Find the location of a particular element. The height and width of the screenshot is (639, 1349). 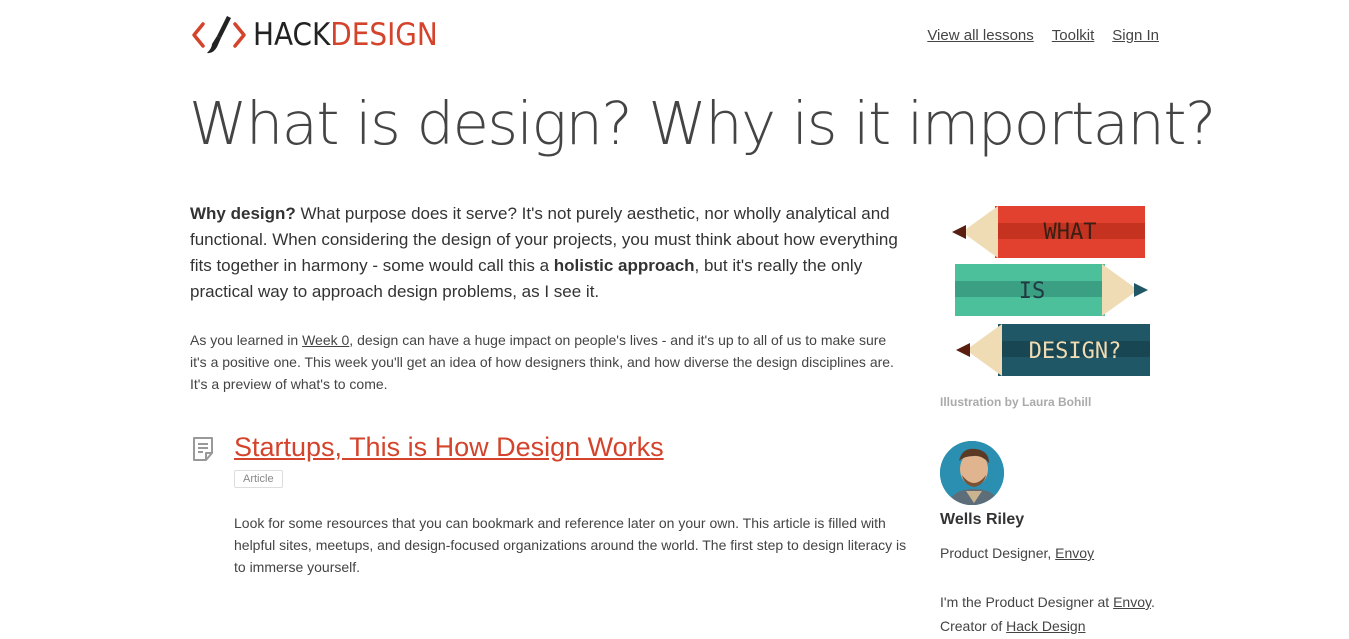

page-title: What is design? Why is it important? is located at coordinates (702, 123).